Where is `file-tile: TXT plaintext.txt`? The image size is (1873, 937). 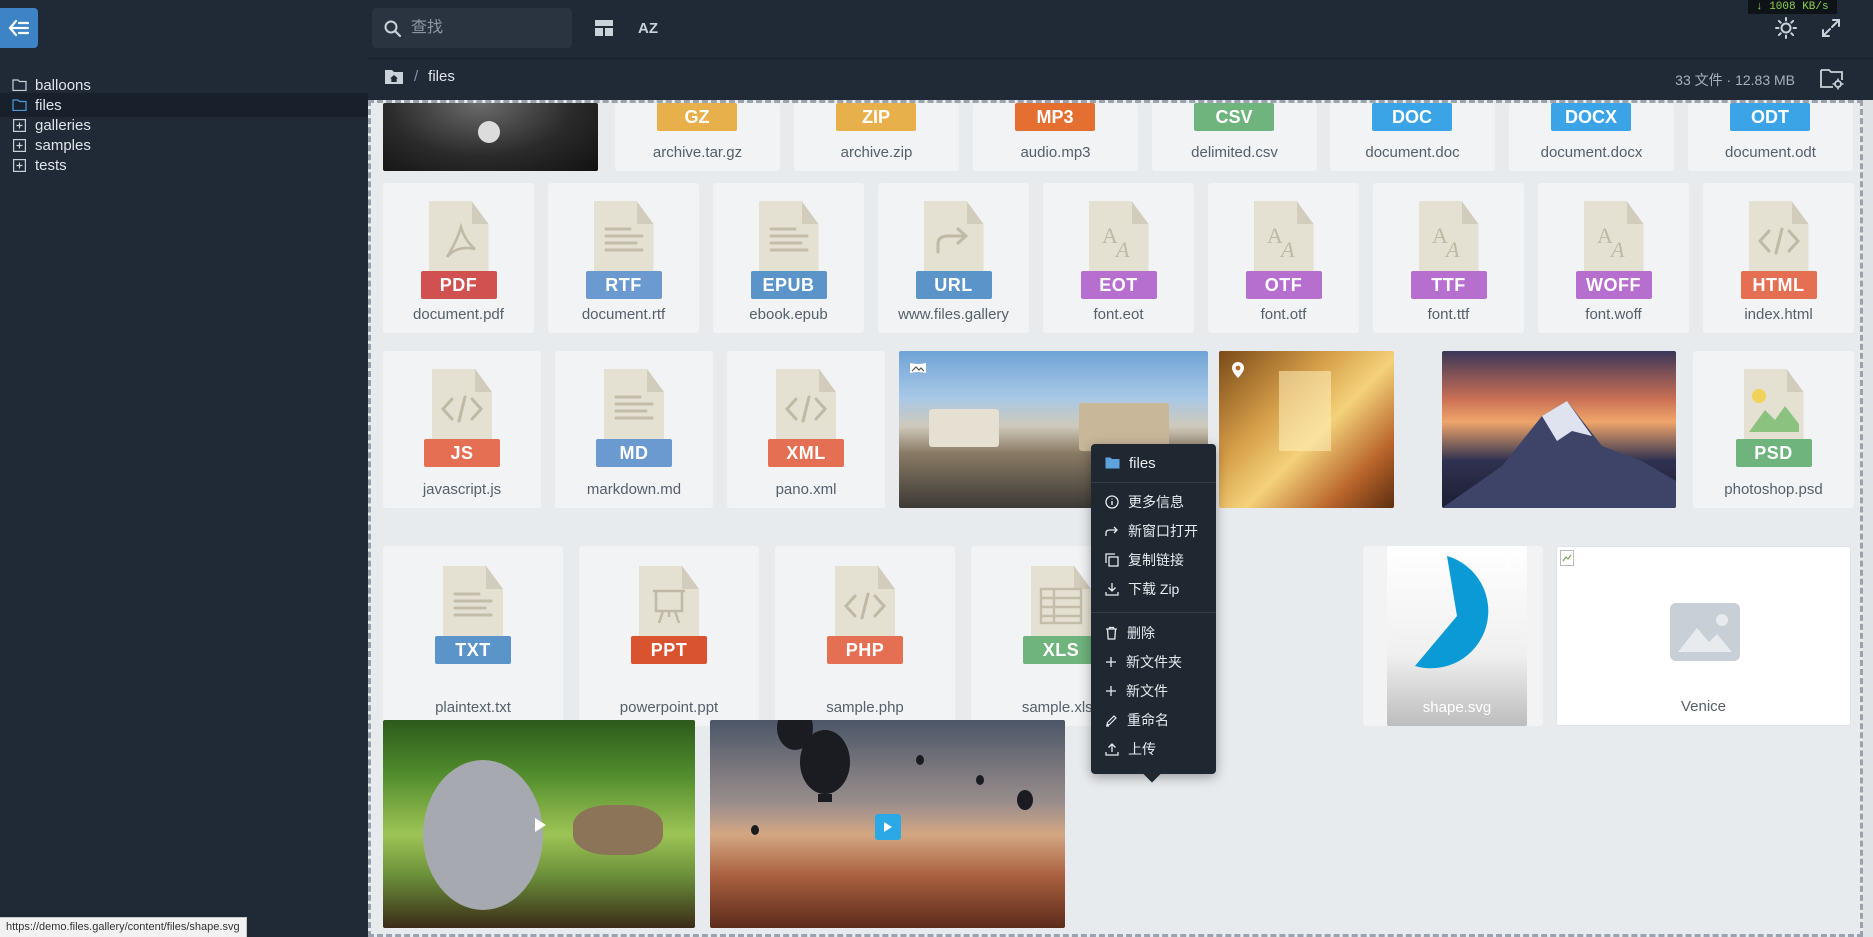
file-tile: TXT plaintext.txt is located at coordinates (473, 636).